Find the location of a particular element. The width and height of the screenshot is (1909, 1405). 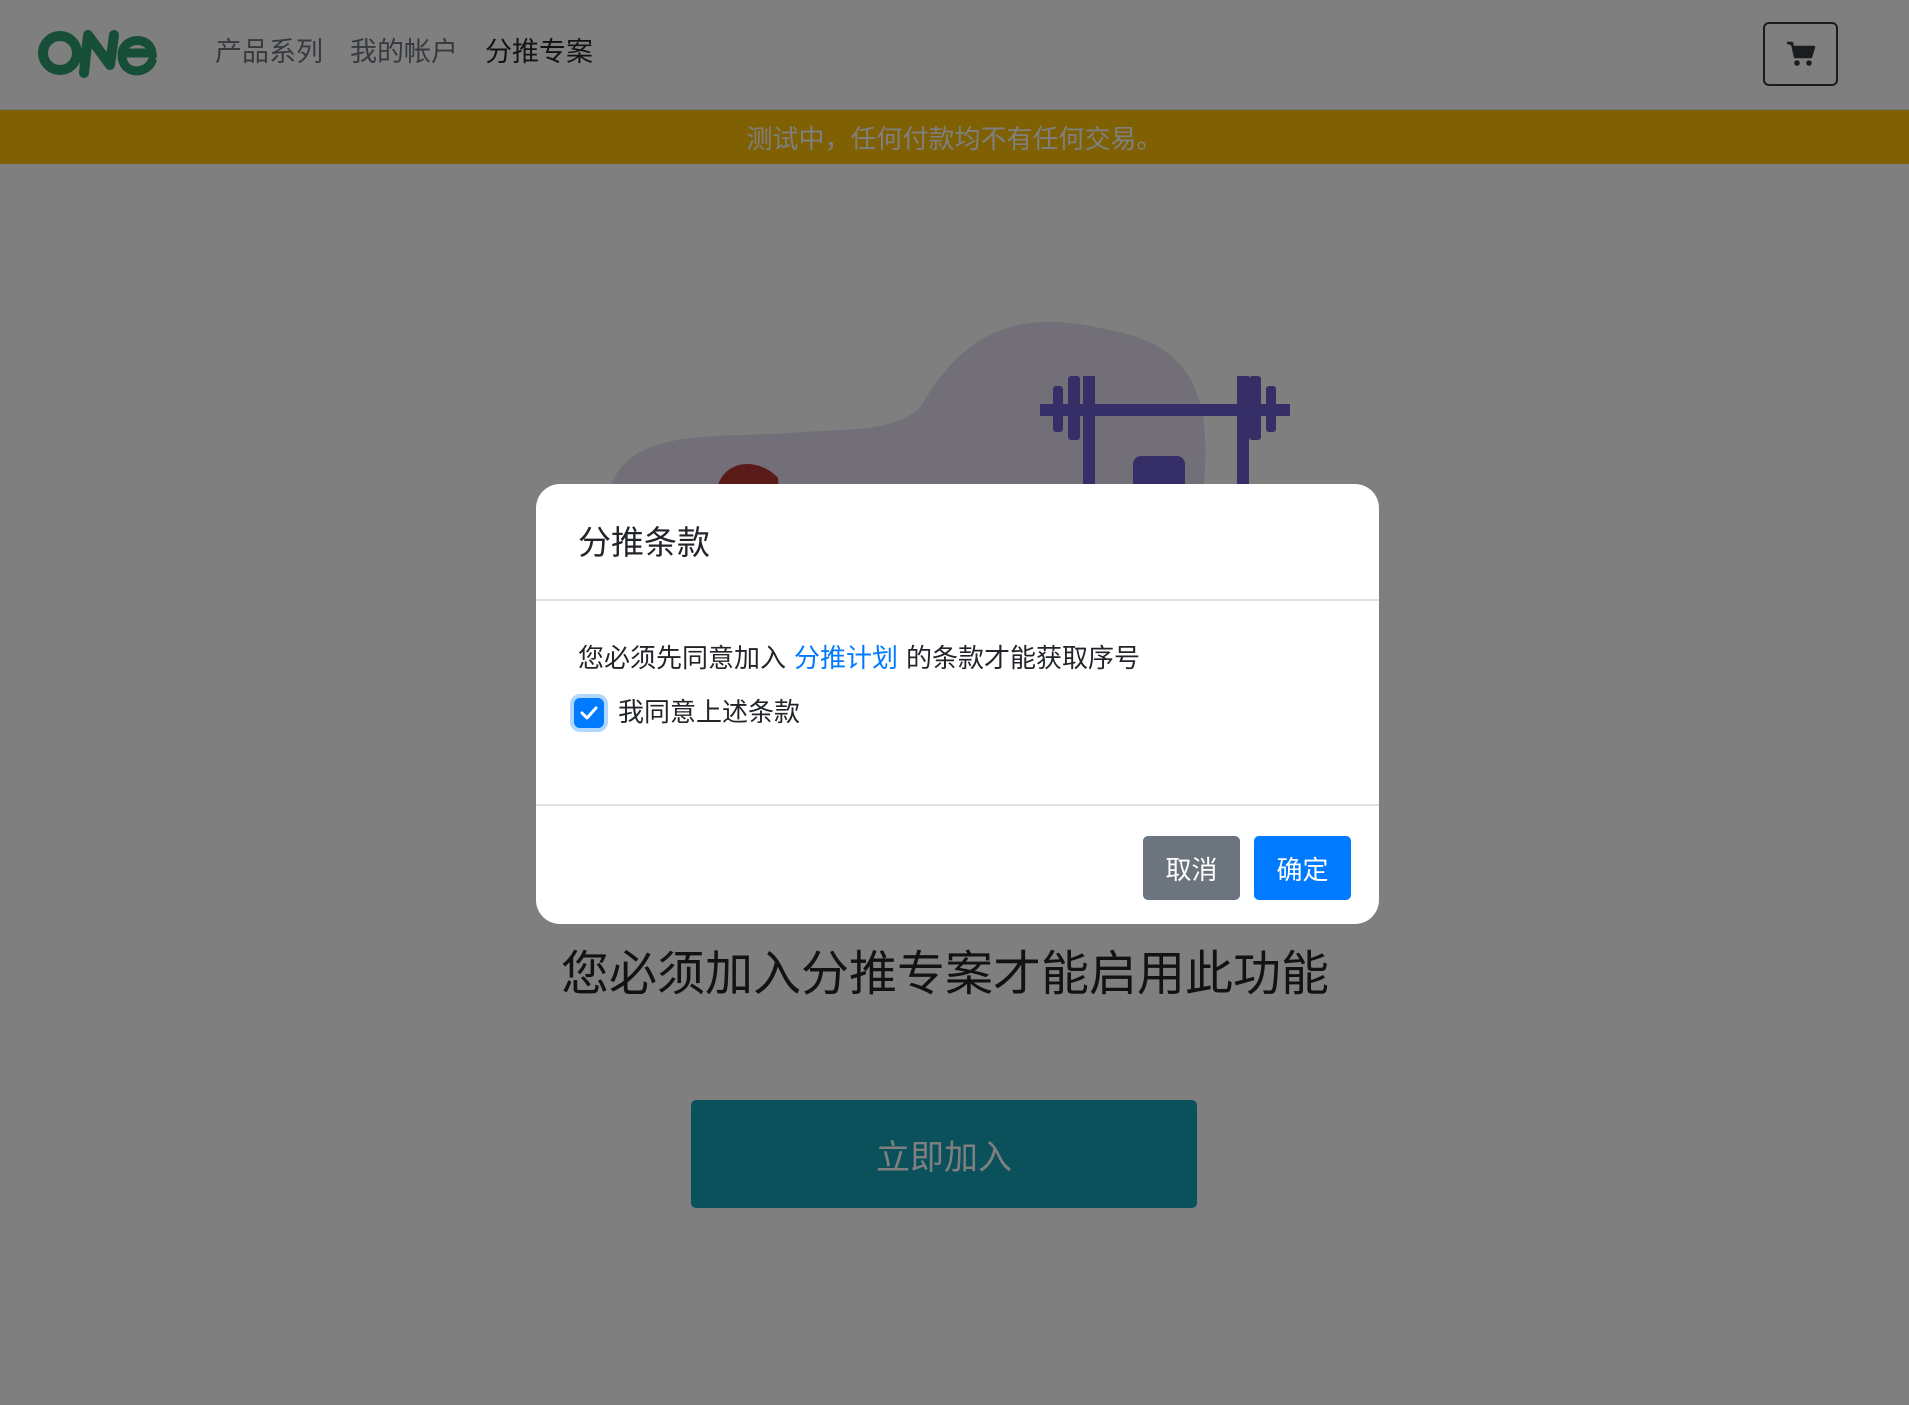

terms-text: 您必须先同意加入 分推计划 的条款才能获取序号 is located at coordinates (859, 659).